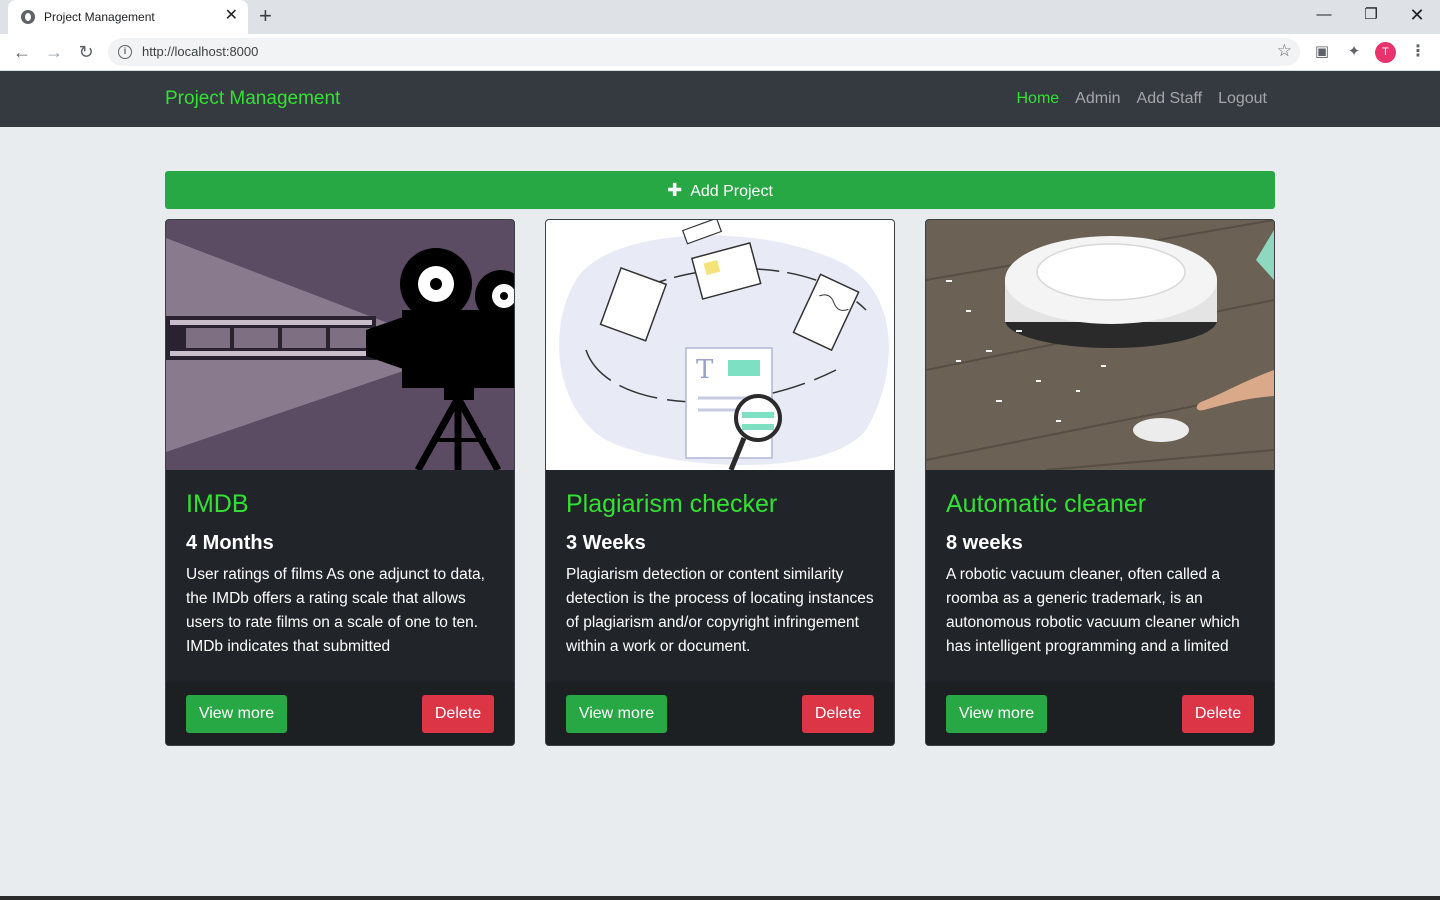 The image size is (1440, 900). I want to click on profile-avatar: T, so click(1385, 52).